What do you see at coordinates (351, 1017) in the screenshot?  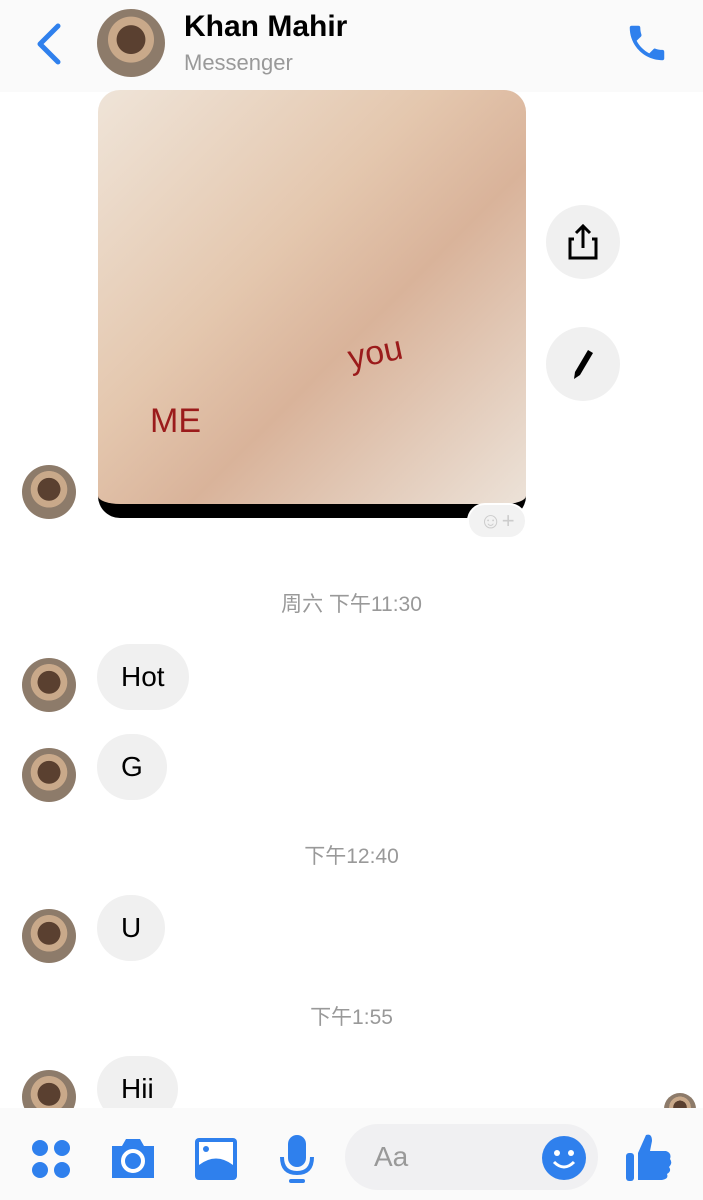 I see `timestamp: 下午1:55` at bounding box center [351, 1017].